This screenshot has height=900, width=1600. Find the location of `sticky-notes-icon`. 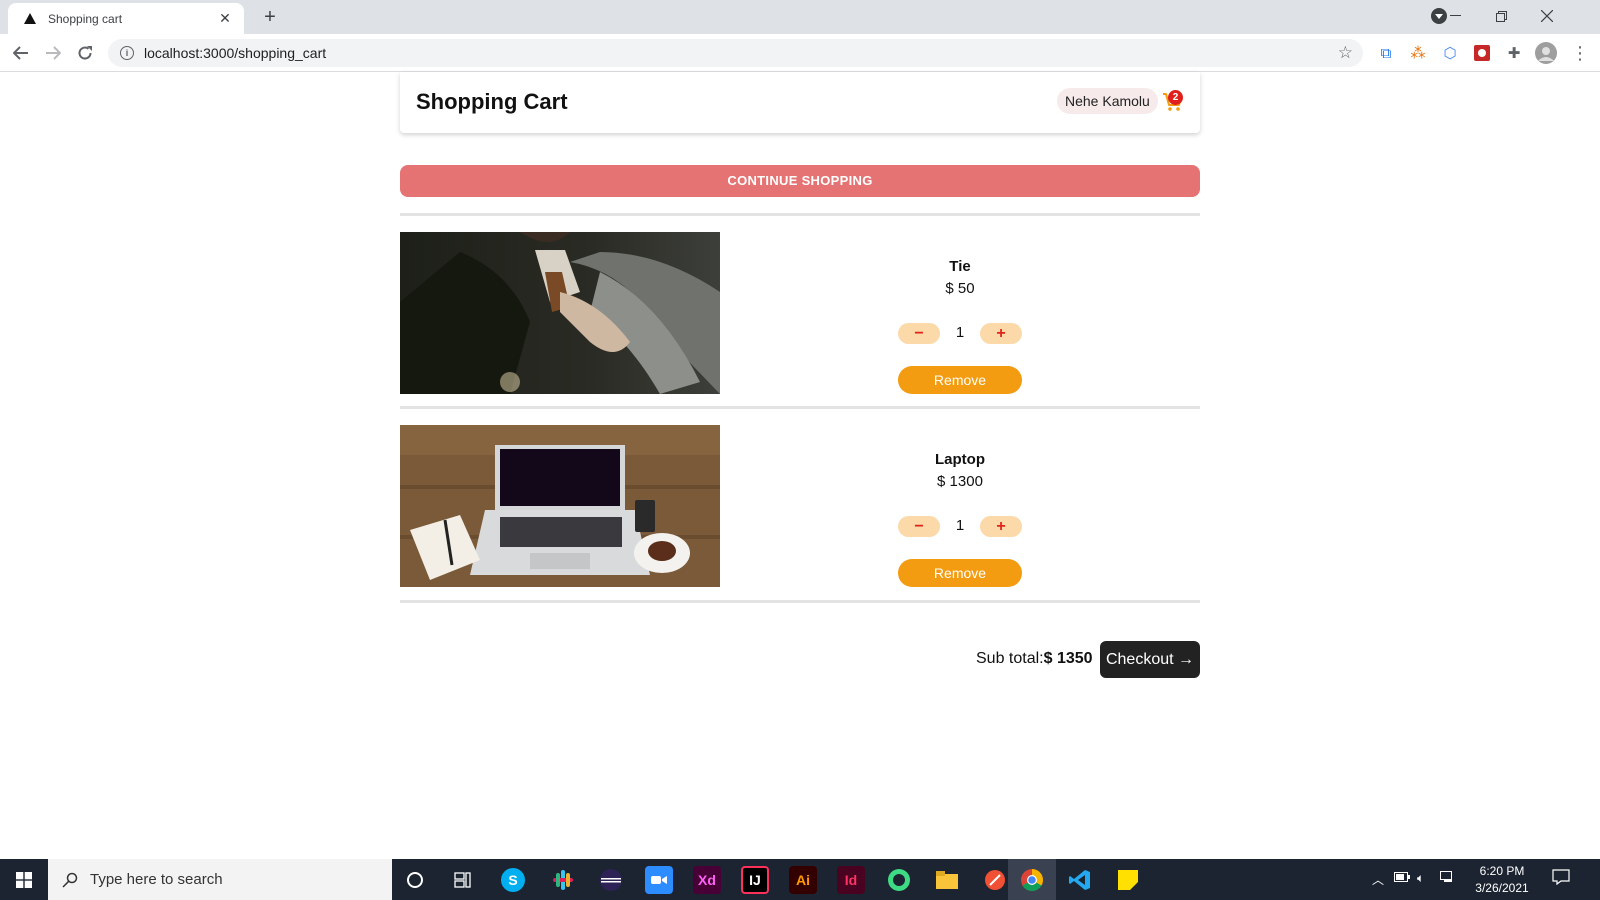

sticky-notes-icon is located at coordinates (1128, 880).